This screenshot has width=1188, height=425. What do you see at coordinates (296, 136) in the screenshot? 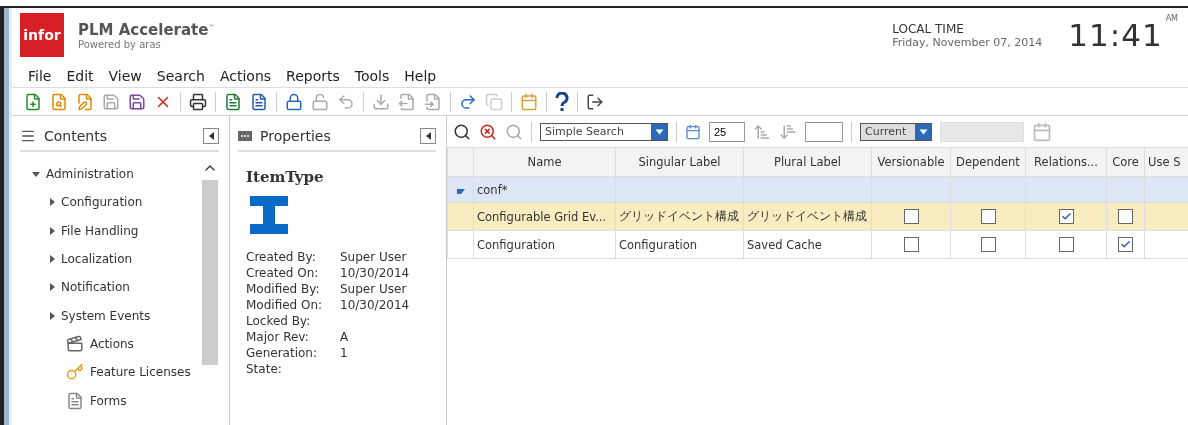
I see `panel-title: Properties` at bounding box center [296, 136].